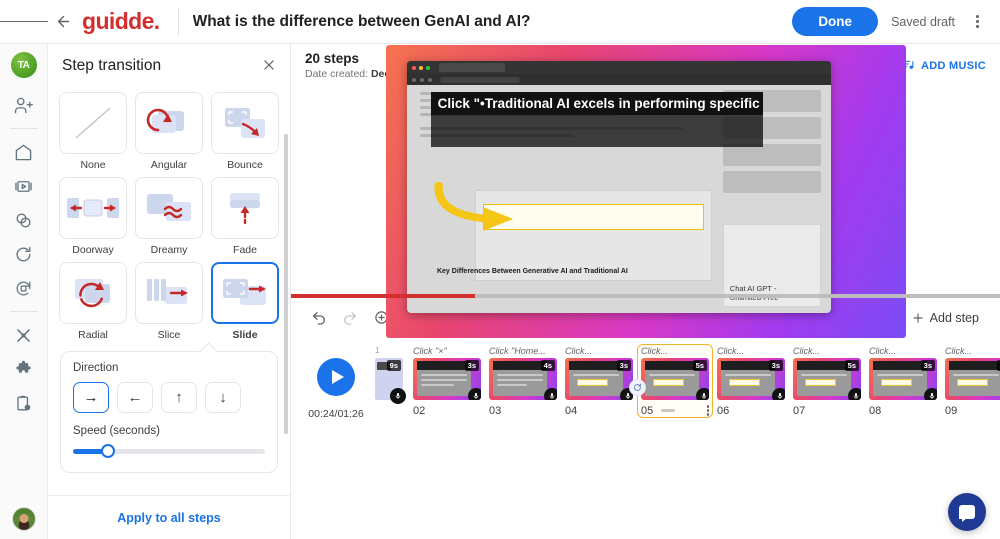 The width and height of the screenshot is (1000, 539). What do you see at coordinates (24, 335) in the screenshot?
I see `magic-tools-icon` at bounding box center [24, 335].